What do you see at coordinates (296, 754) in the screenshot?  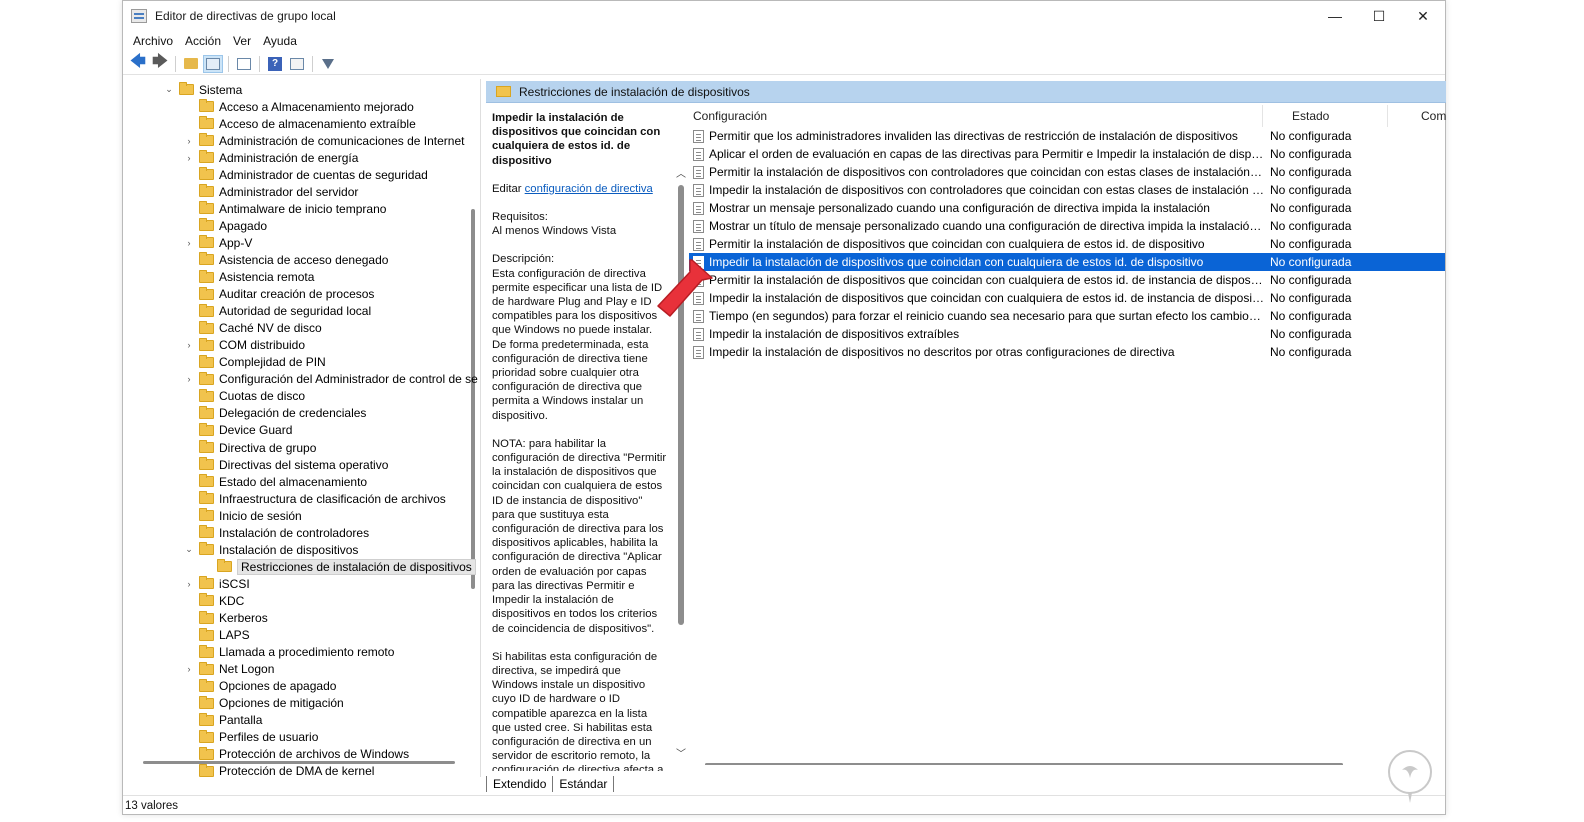 I see `tree-item: Protección de archivos de Windows` at bounding box center [296, 754].